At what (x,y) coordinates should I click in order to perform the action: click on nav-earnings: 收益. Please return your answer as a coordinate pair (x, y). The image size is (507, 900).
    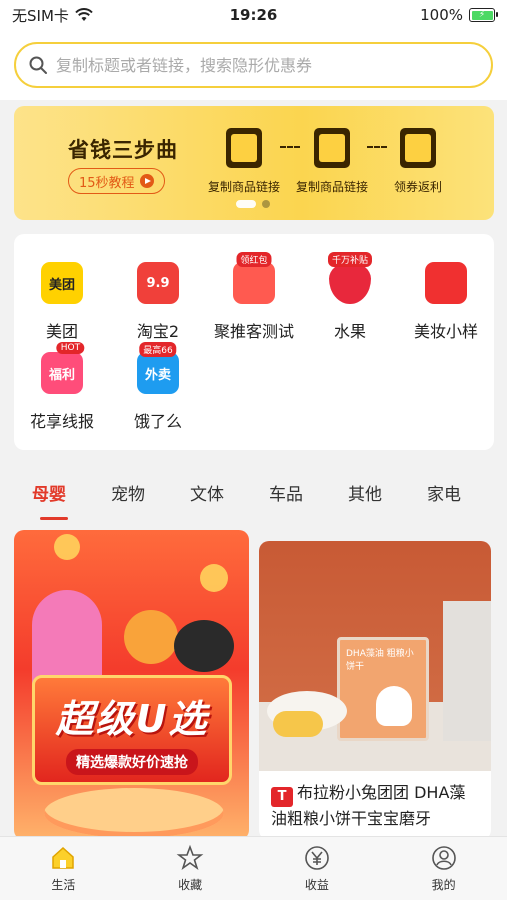
    Looking at the image, I should click on (317, 868).